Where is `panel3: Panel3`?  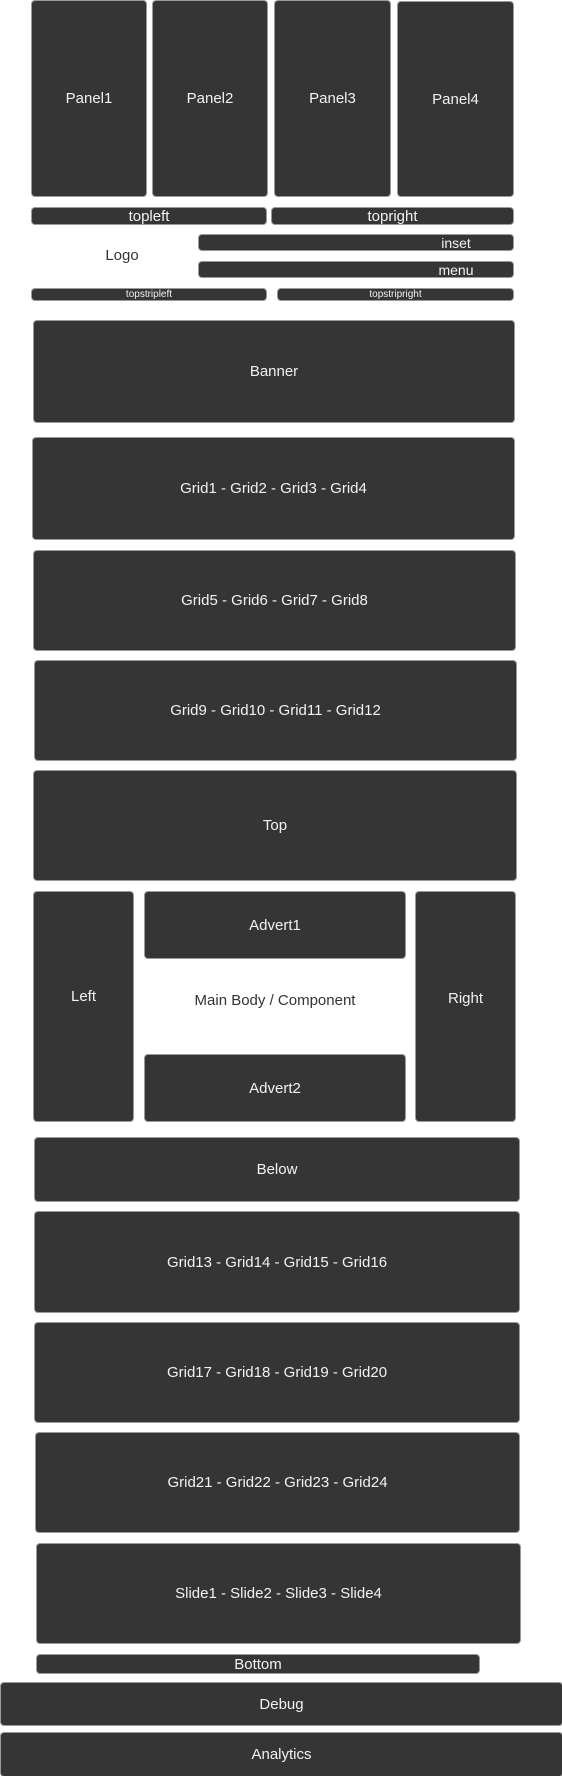 panel3: Panel3 is located at coordinates (332, 98).